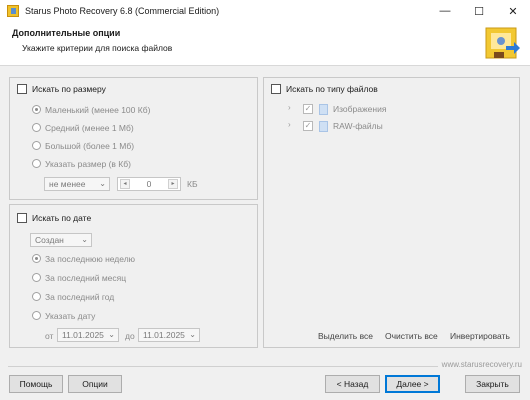 The image size is (530, 400). What do you see at coordinates (95, 384) in the screenshot?
I see `options-button: Опции` at bounding box center [95, 384].